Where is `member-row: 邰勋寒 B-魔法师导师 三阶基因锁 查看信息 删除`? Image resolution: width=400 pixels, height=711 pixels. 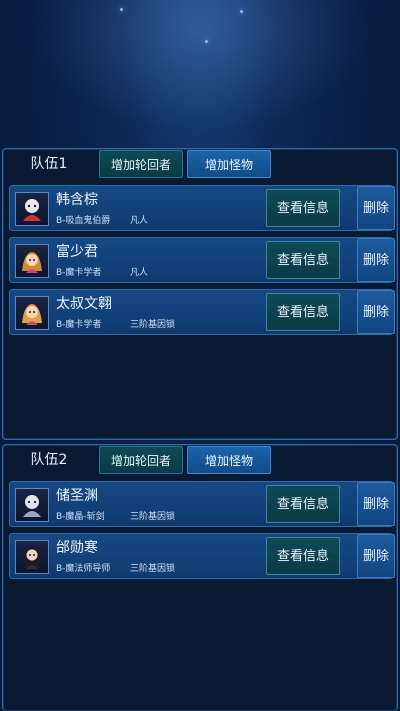
member-row: 邰勋寒 B-魔法师导师 三阶基因锁 查看信息 删除 is located at coordinates (202, 556).